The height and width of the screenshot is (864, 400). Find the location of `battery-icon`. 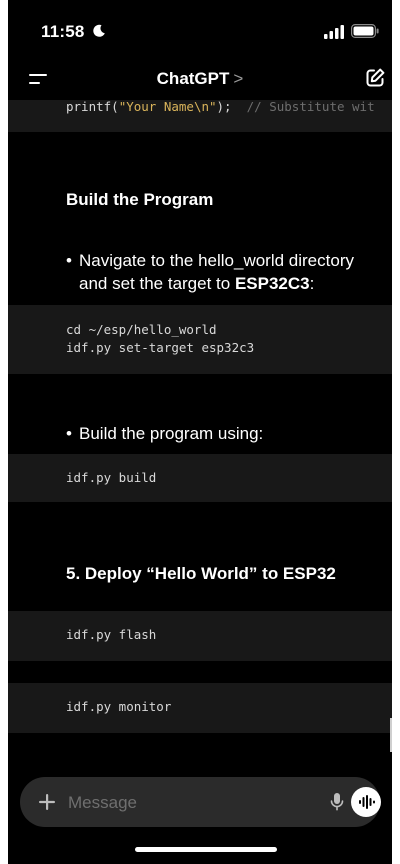

battery-icon is located at coordinates (365, 31).